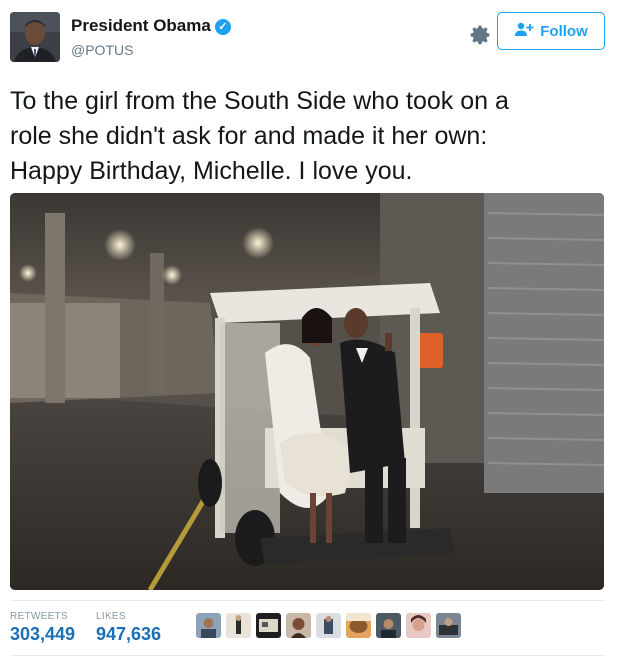 The height and width of the screenshot is (664, 625). I want to click on follow-label: Follow, so click(564, 31).